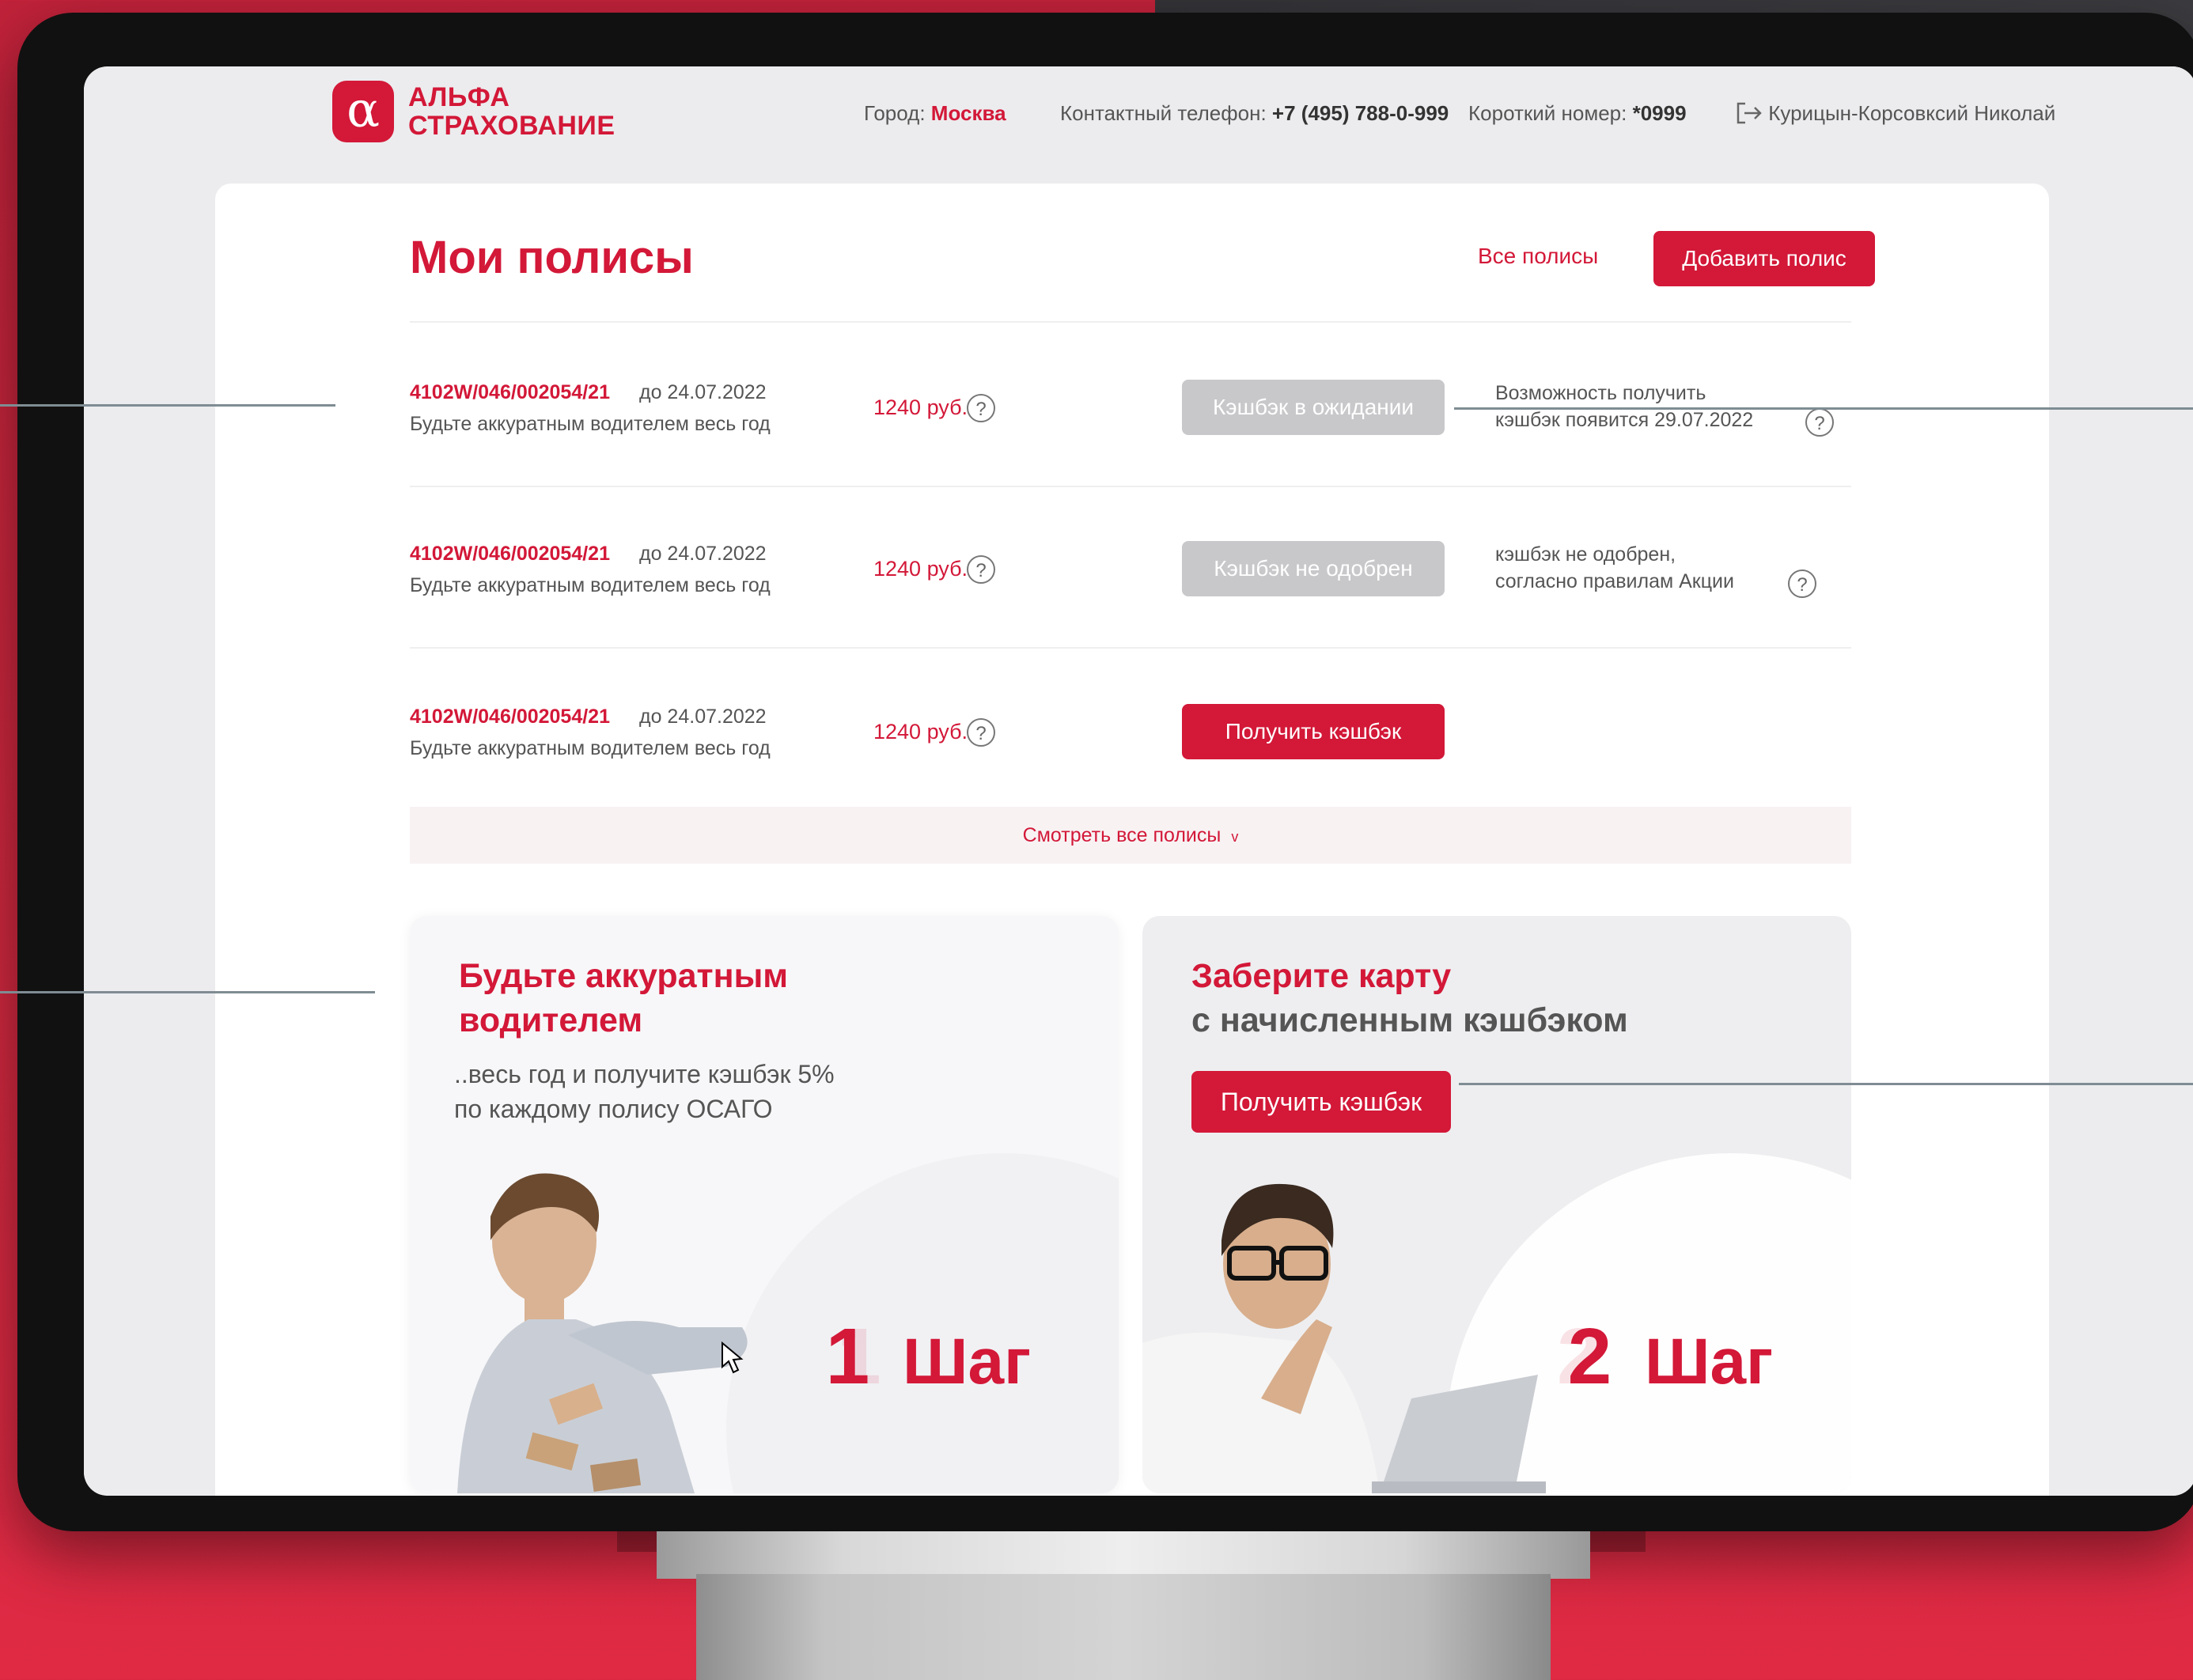  What do you see at coordinates (895, 113) in the screenshot?
I see `city-label: Город:` at bounding box center [895, 113].